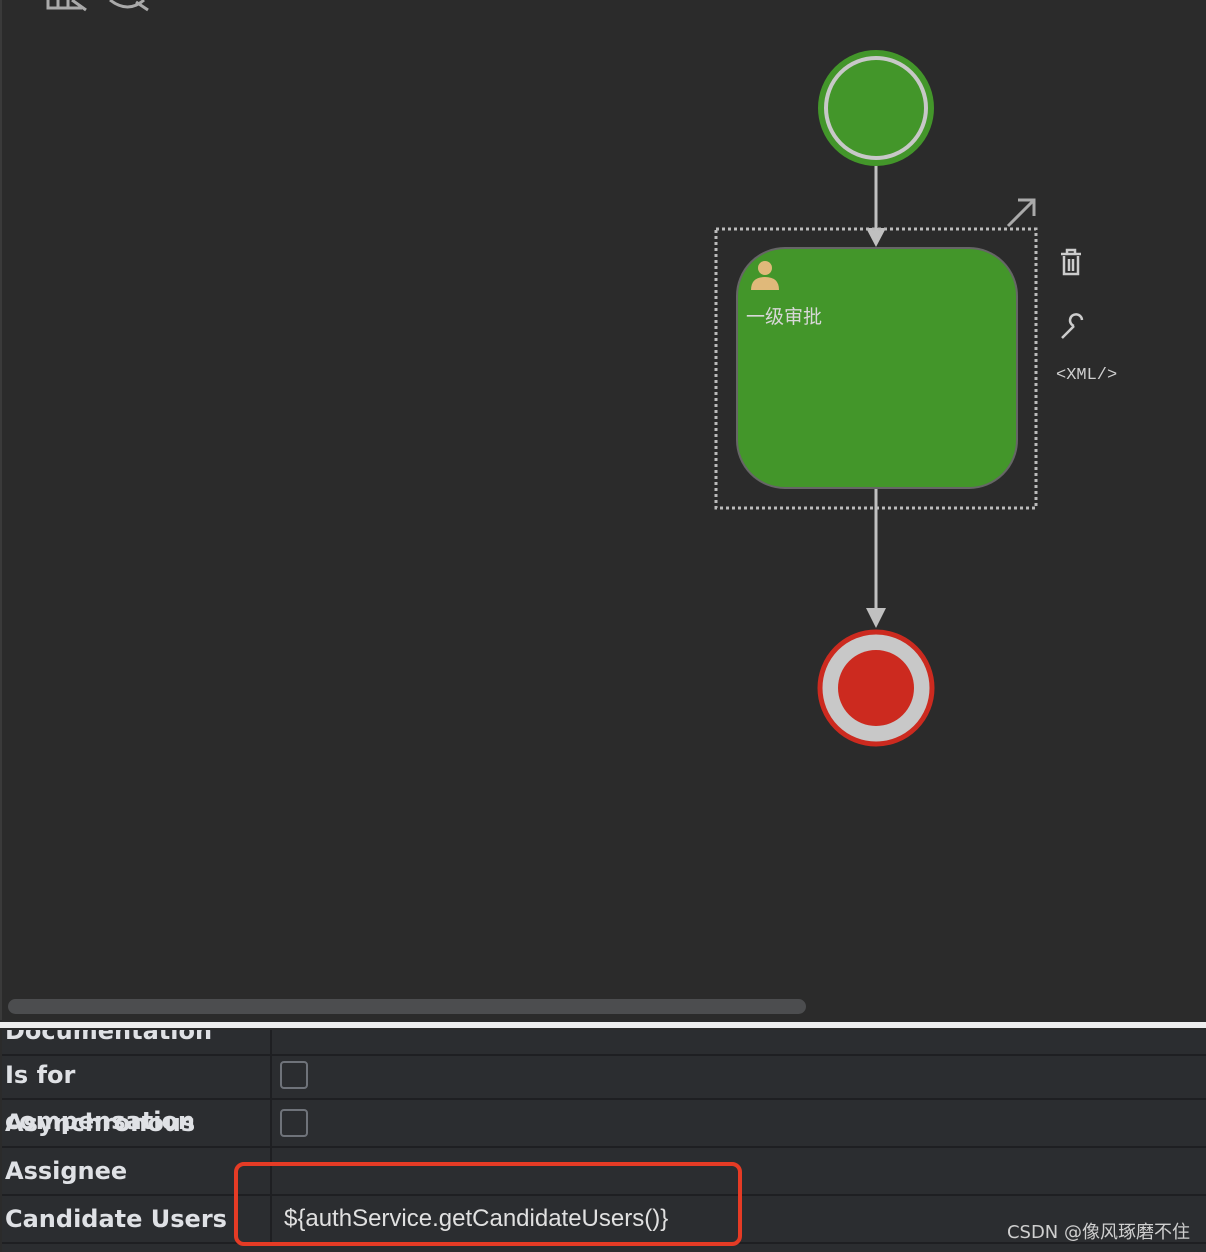  What do you see at coordinates (294, 1123) in the screenshot?
I see `asynchronous-checkbox` at bounding box center [294, 1123].